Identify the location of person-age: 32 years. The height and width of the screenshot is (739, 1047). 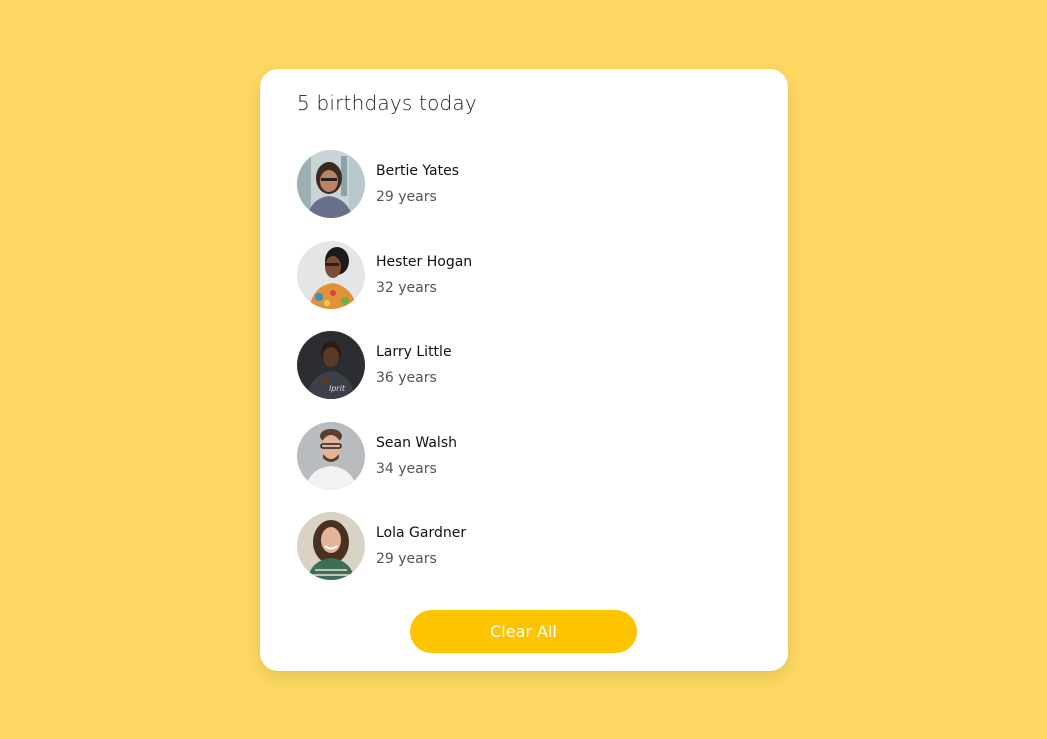
(406, 287).